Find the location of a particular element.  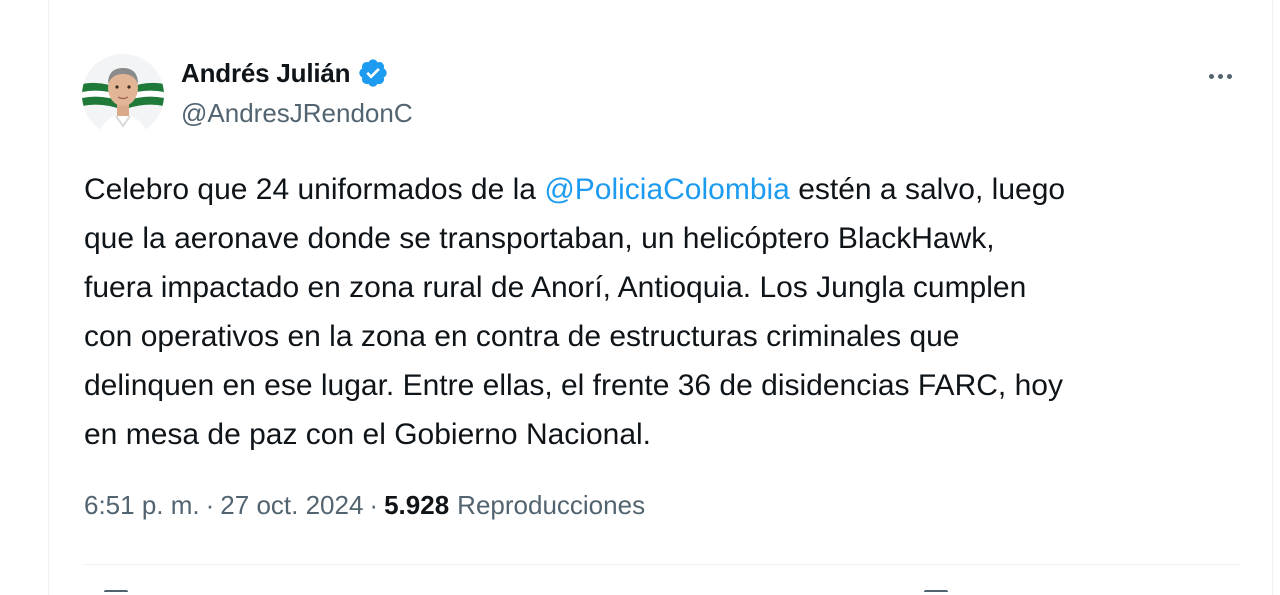

author-handle: @AndresJRendonC is located at coordinates (297, 113).